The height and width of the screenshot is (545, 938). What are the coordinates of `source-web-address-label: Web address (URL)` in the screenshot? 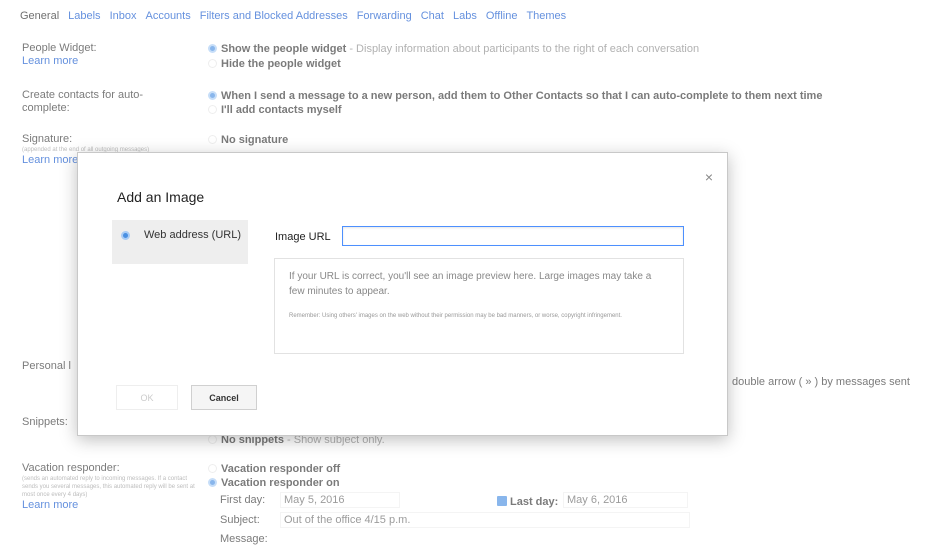 It's located at (192, 235).